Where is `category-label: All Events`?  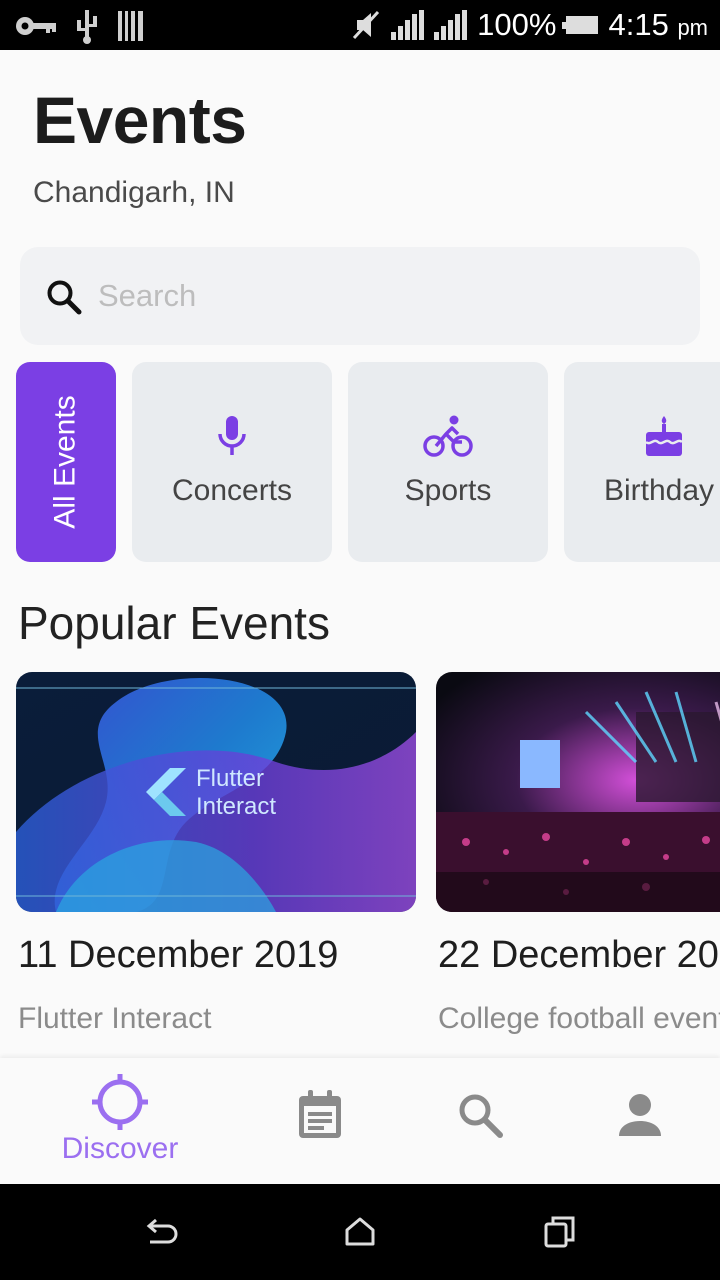
category-label: All Events is located at coordinates (66, 462).